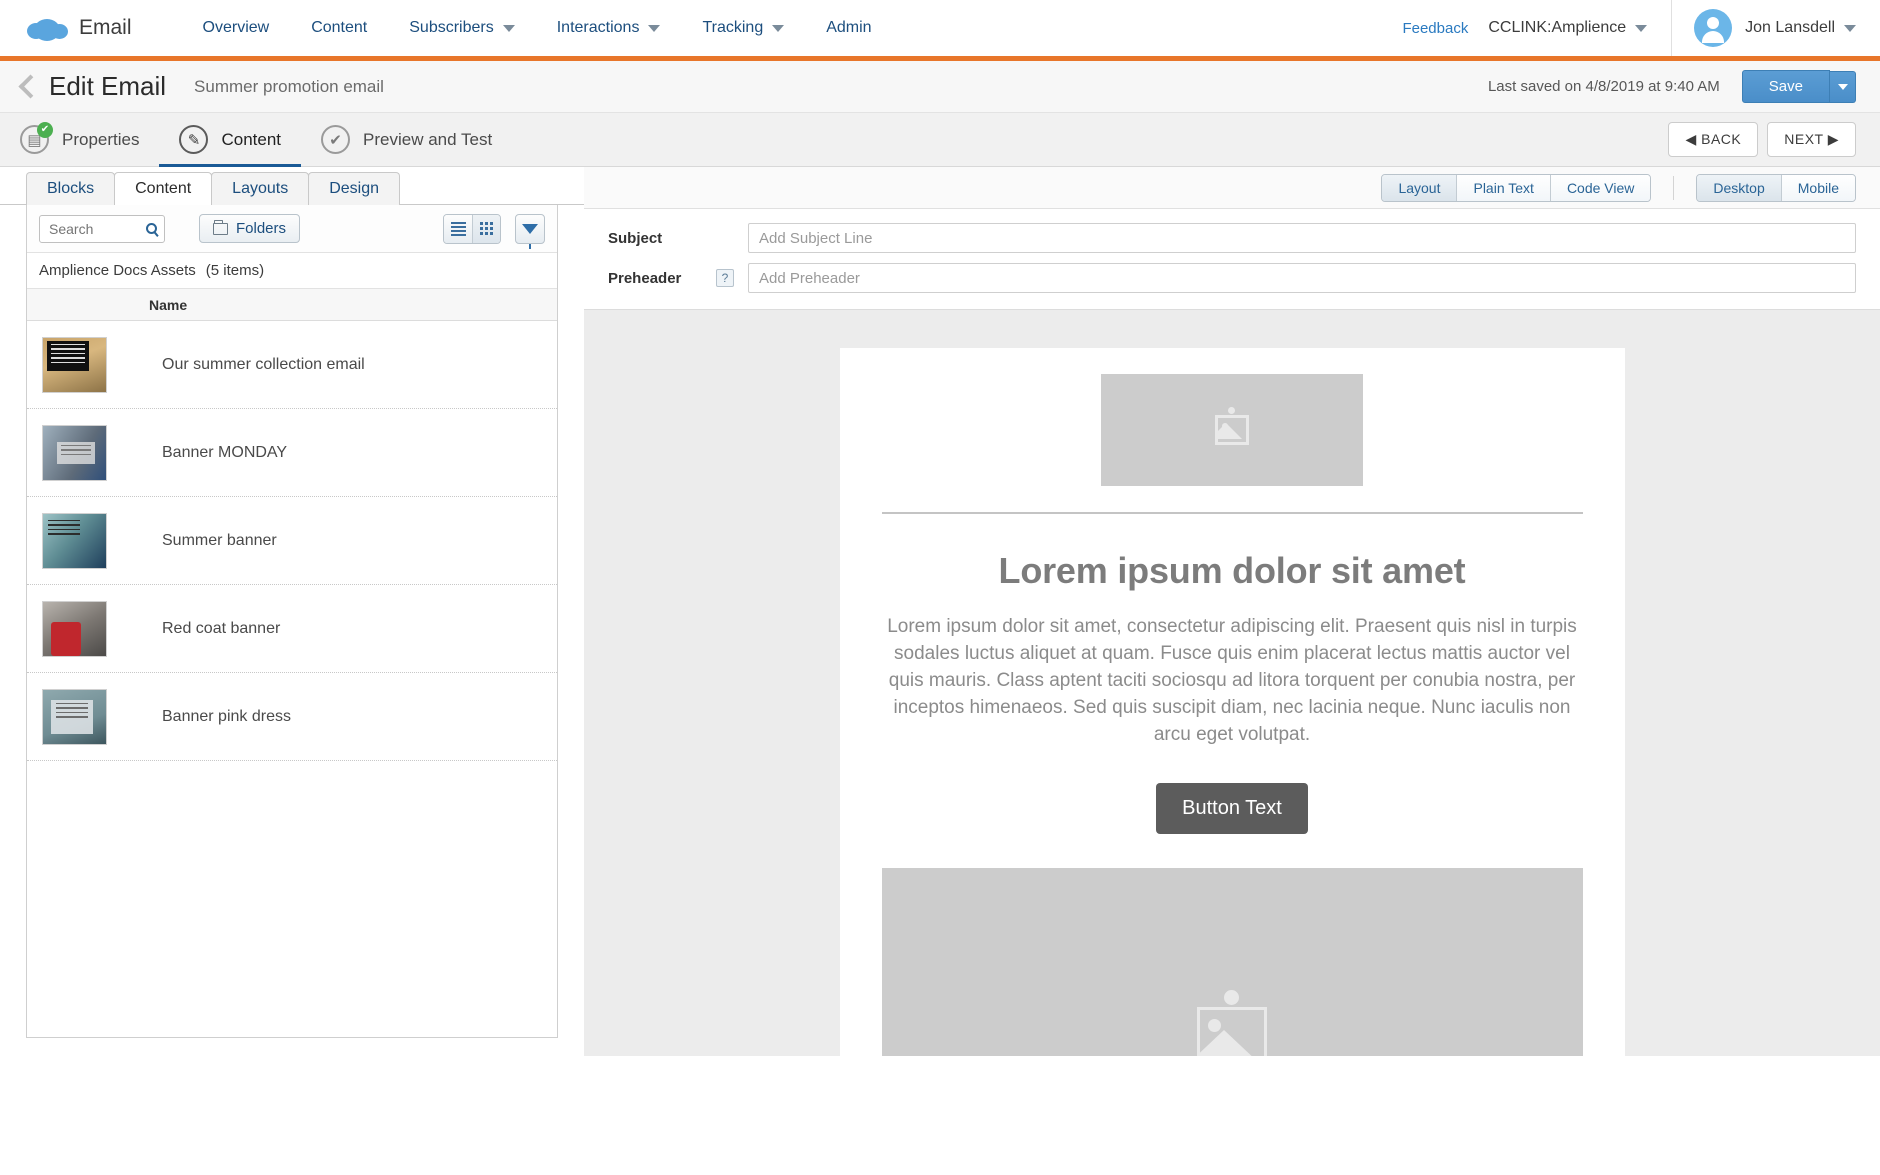 The height and width of the screenshot is (1175, 1880). Describe the element at coordinates (1232, 961) in the screenshot. I see `image-placeholder-bottom` at that location.